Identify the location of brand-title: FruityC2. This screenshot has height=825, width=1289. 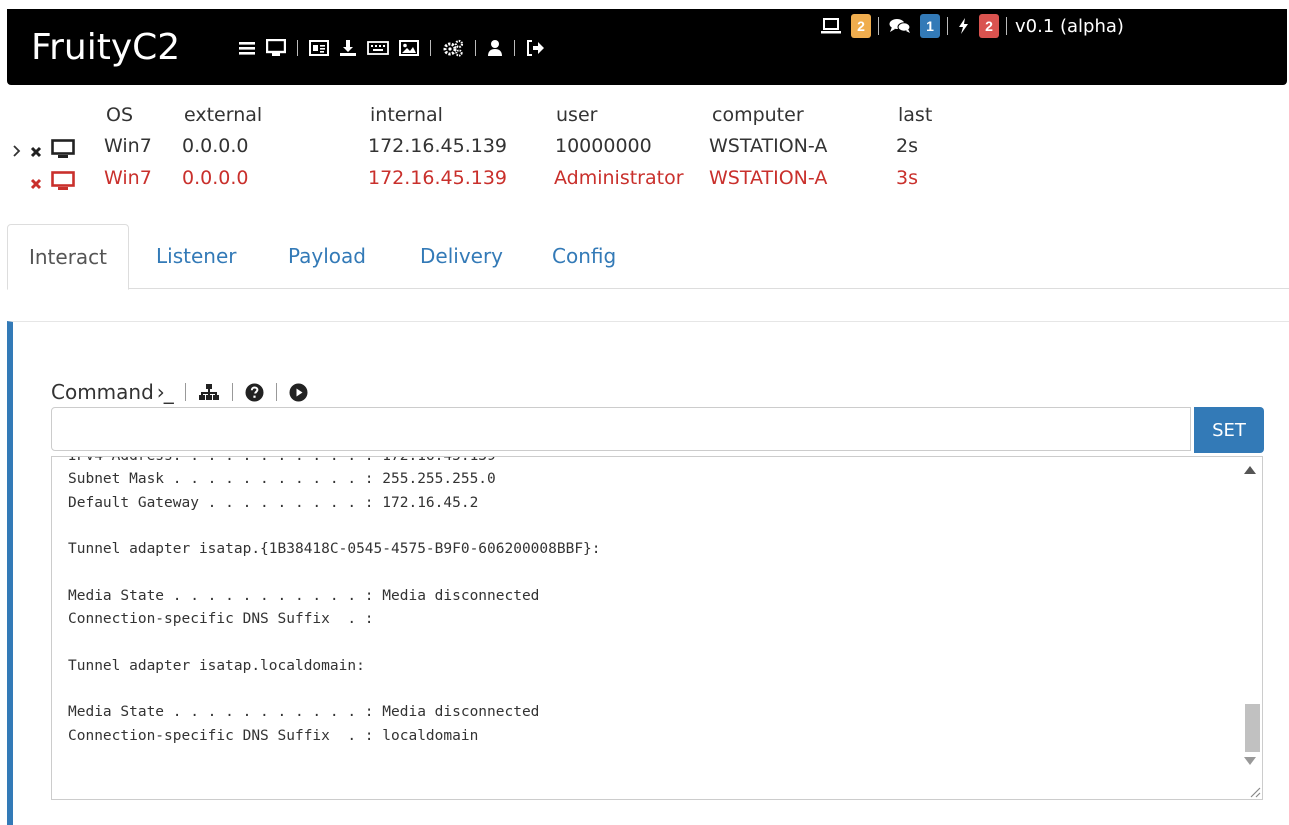
(105, 47).